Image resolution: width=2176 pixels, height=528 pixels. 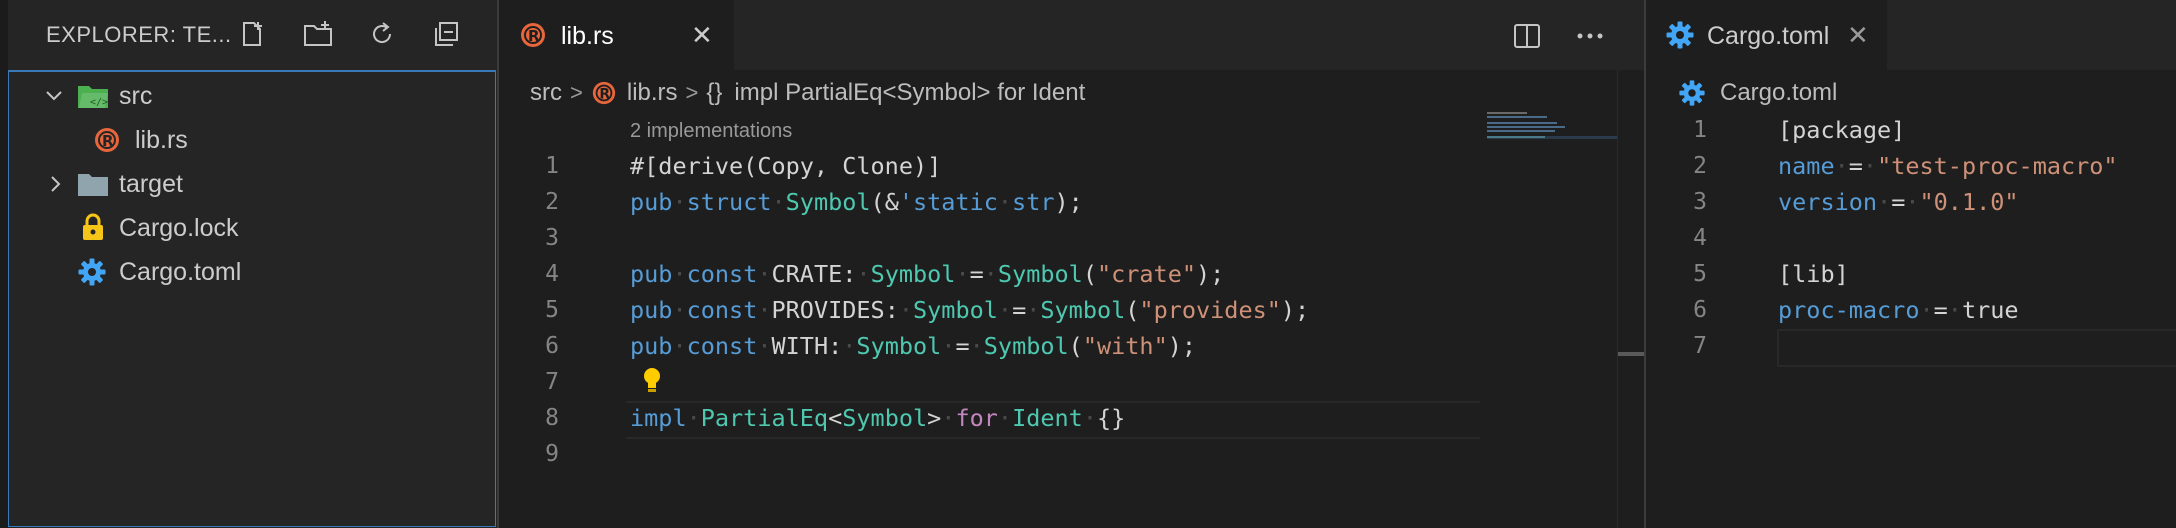 What do you see at coordinates (1111, 418) in the screenshot?
I see `code-token: {}` at bounding box center [1111, 418].